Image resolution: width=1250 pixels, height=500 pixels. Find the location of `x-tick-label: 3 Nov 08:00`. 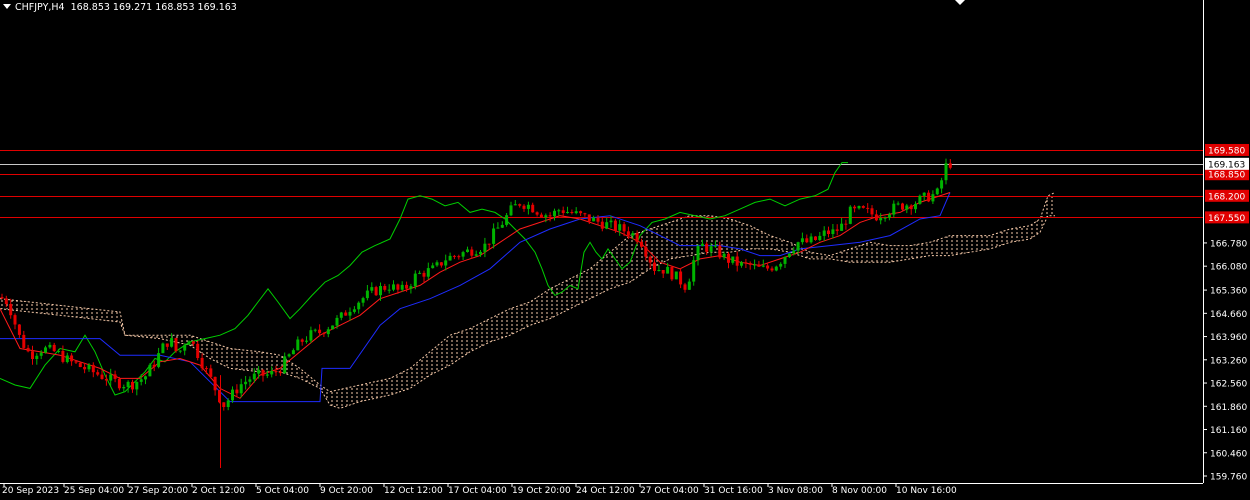

x-tick-label: 3 Nov 08:00 is located at coordinates (795, 491).